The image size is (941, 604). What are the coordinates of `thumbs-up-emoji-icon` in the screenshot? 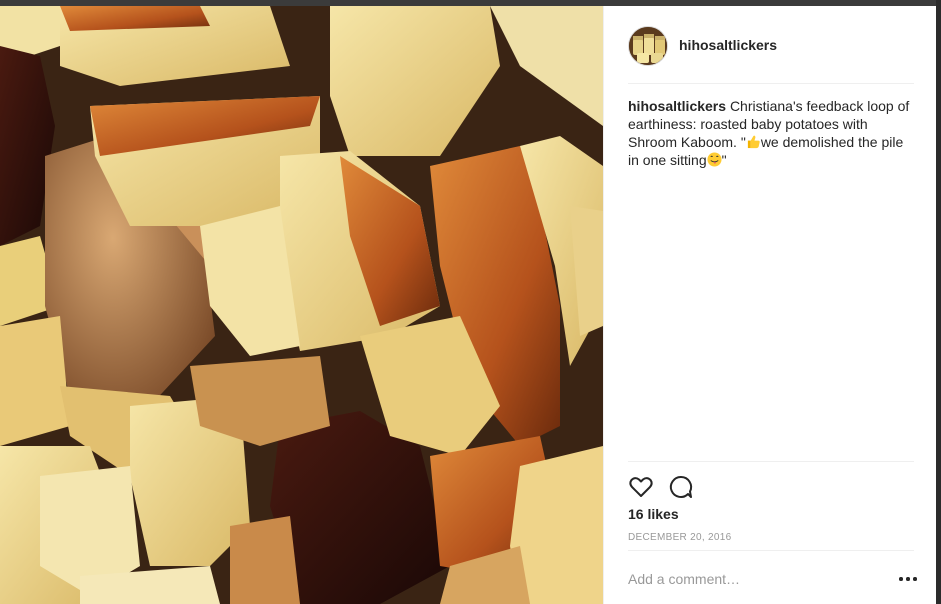 It's located at (753, 142).